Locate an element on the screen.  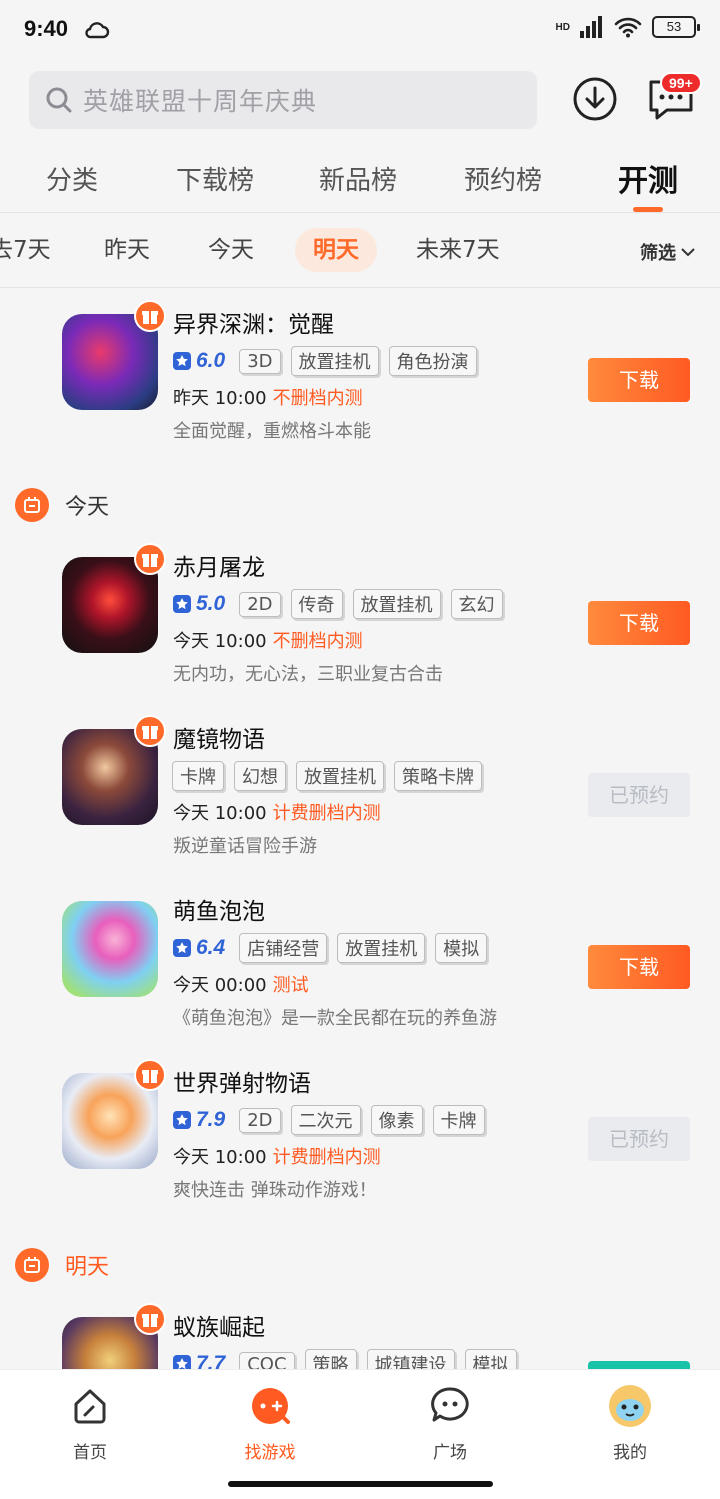
status-time: 9:40 is located at coordinates (46, 28).